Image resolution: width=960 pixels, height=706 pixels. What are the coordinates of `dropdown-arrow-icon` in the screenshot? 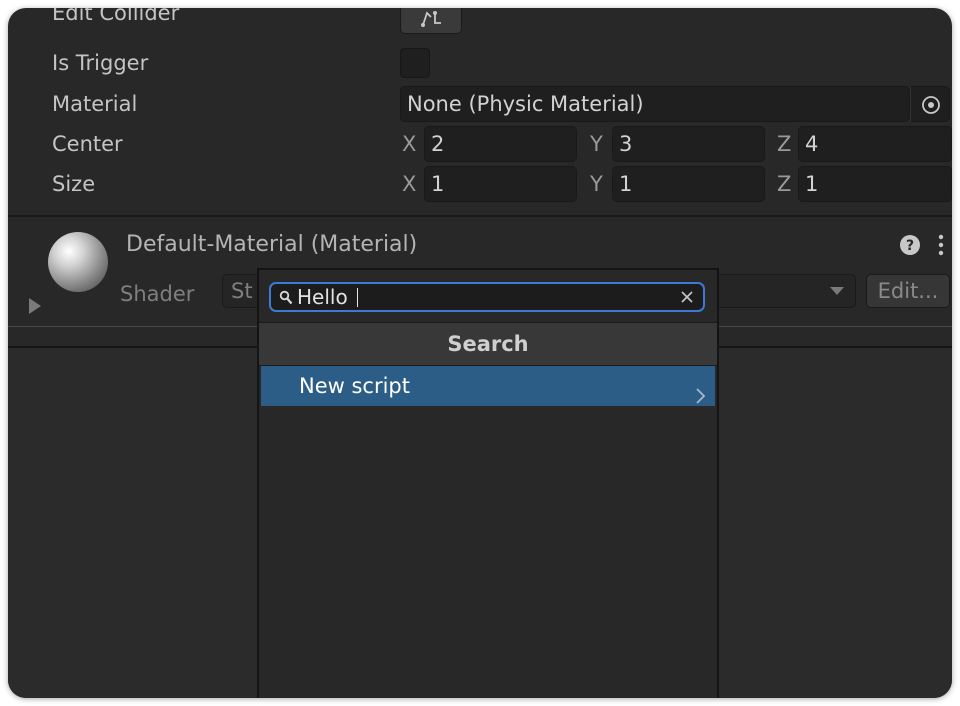 It's located at (837, 292).